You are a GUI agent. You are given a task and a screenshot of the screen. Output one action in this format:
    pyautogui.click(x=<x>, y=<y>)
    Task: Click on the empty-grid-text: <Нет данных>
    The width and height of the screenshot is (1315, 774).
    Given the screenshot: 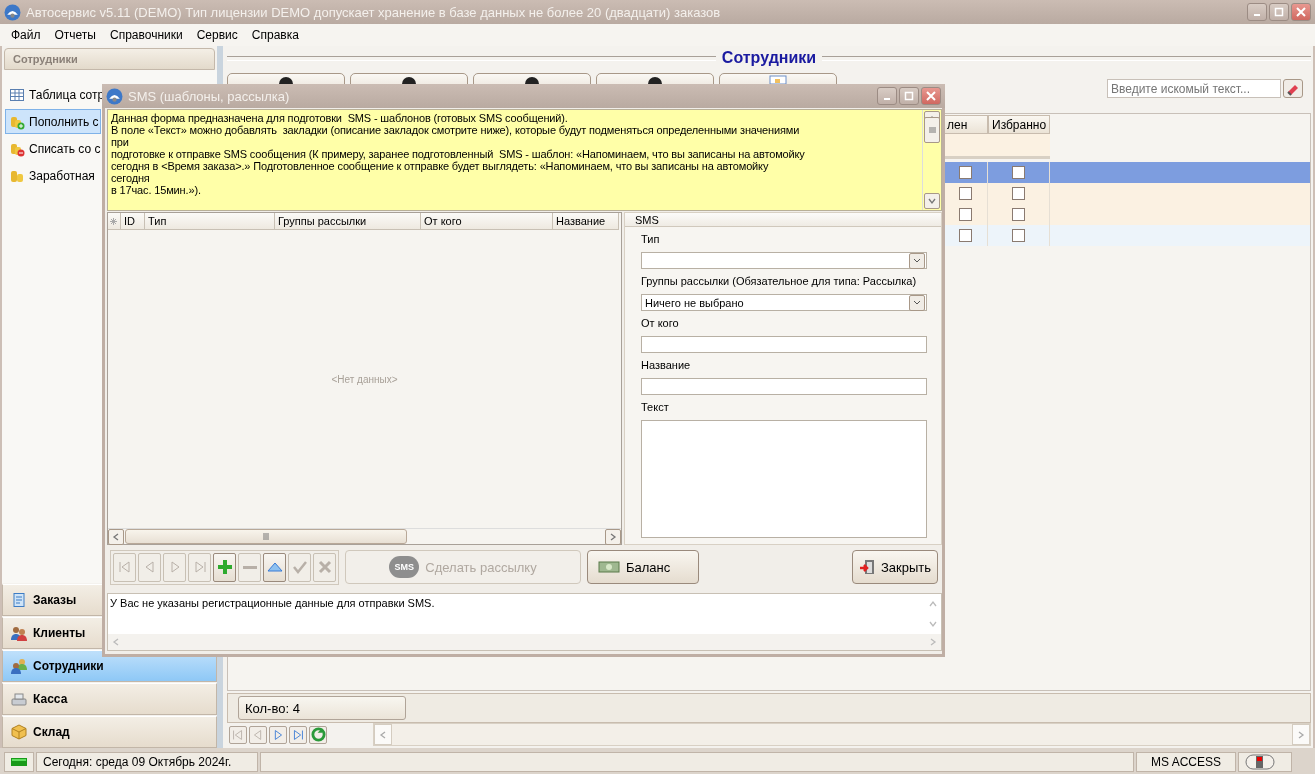 What is the action you would take?
    pyautogui.click(x=364, y=379)
    